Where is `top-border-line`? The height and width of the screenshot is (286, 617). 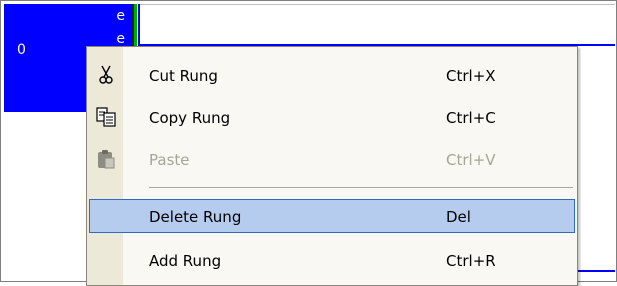
top-border-line is located at coordinates (377, 4).